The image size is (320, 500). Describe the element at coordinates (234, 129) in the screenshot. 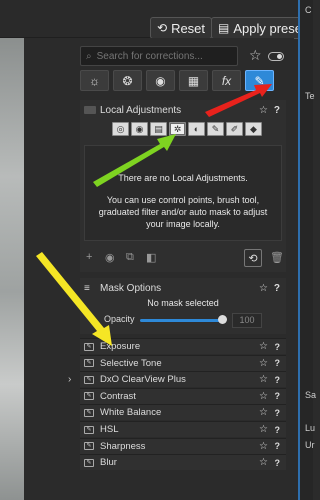

I see `pen-tool: ✐` at that location.